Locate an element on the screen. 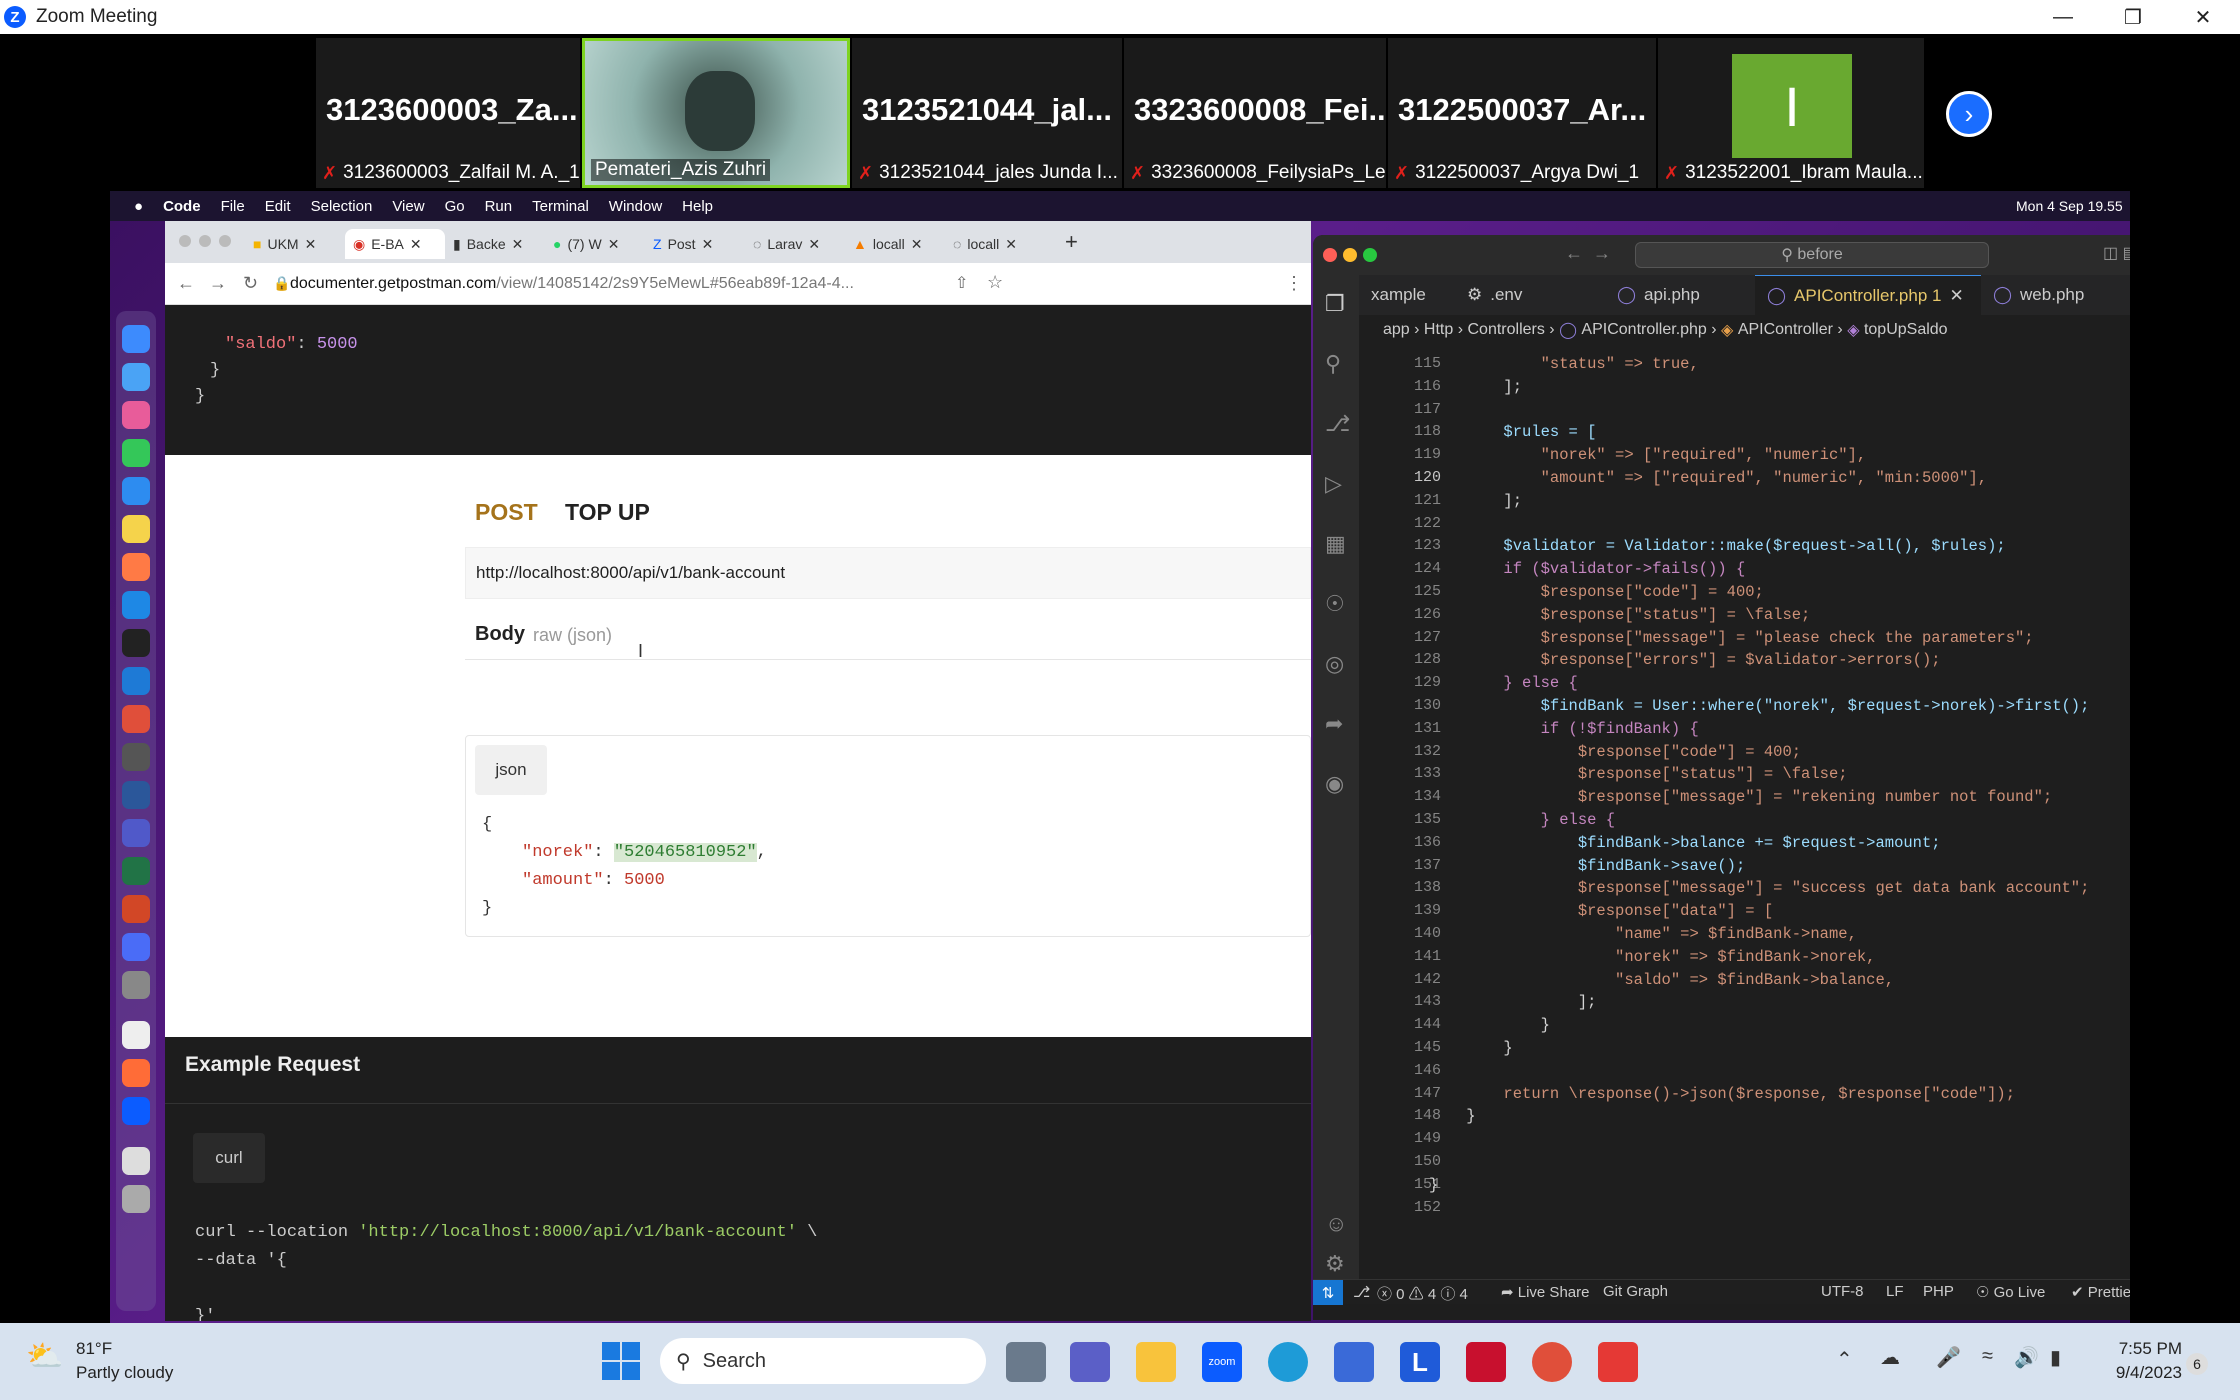  crumb-item: APIController is located at coordinates (1785, 330).